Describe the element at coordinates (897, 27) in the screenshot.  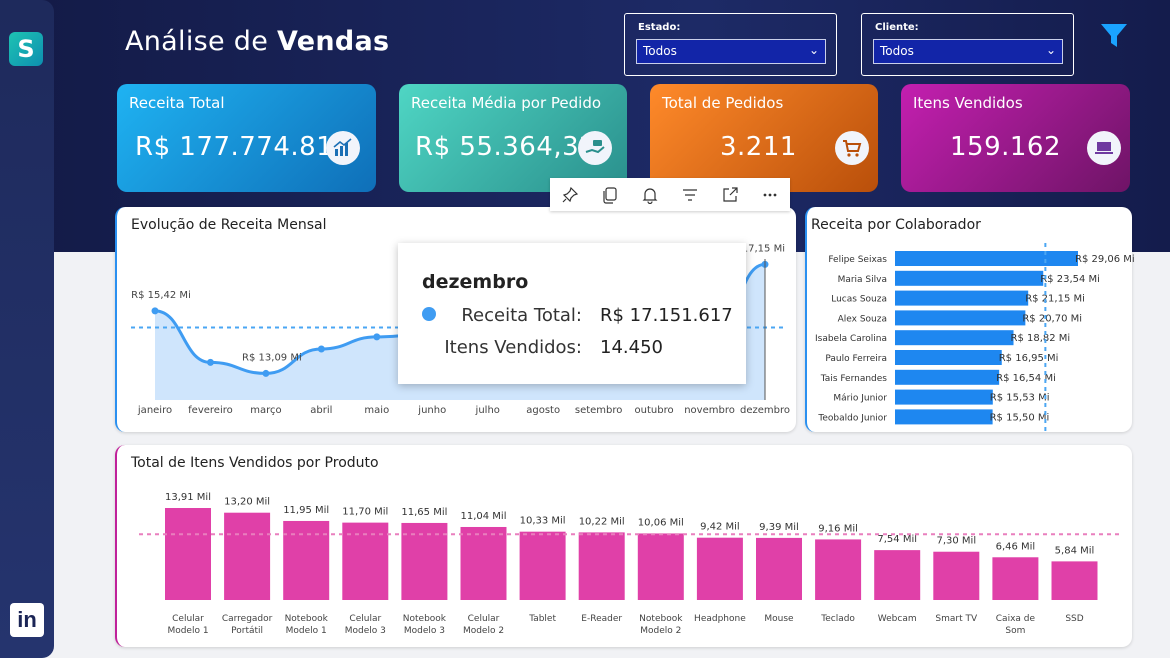
I see `cliente-slicer-label: Cliente:` at that location.